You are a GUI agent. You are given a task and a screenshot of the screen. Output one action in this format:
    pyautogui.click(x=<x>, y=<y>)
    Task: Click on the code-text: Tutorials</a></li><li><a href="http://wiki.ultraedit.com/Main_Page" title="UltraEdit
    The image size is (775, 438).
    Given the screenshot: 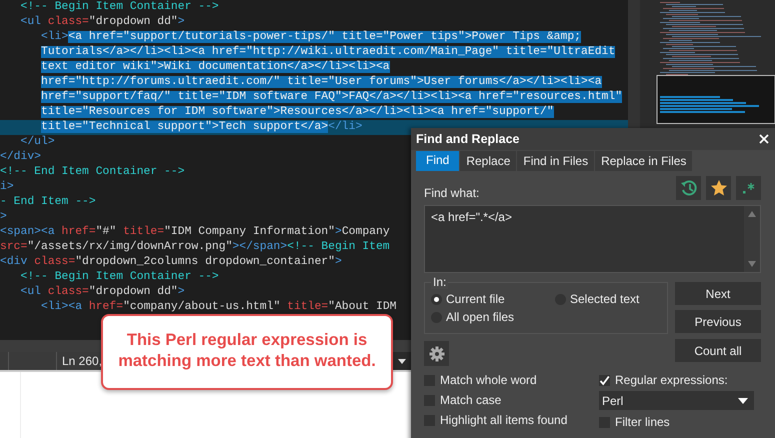 What is the action you would take?
    pyautogui.click(x=328, y=52)
    